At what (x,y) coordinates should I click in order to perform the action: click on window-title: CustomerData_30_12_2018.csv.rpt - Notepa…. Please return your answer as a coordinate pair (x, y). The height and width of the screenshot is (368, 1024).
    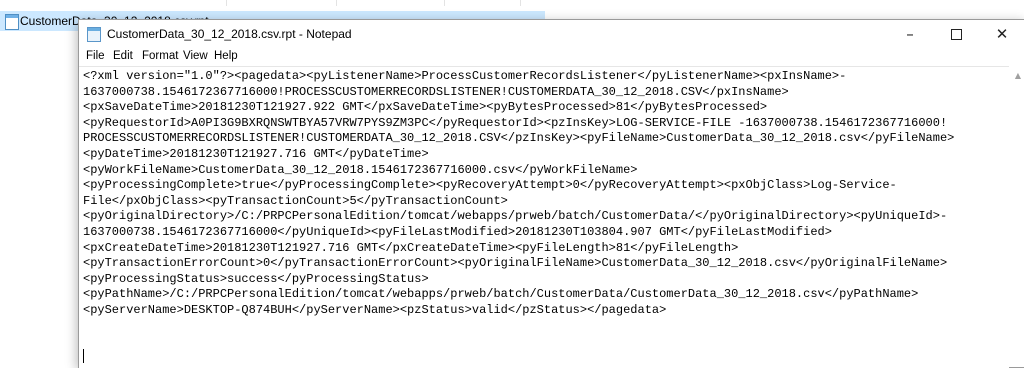
    Looking at the image, I should click on (229, 34).